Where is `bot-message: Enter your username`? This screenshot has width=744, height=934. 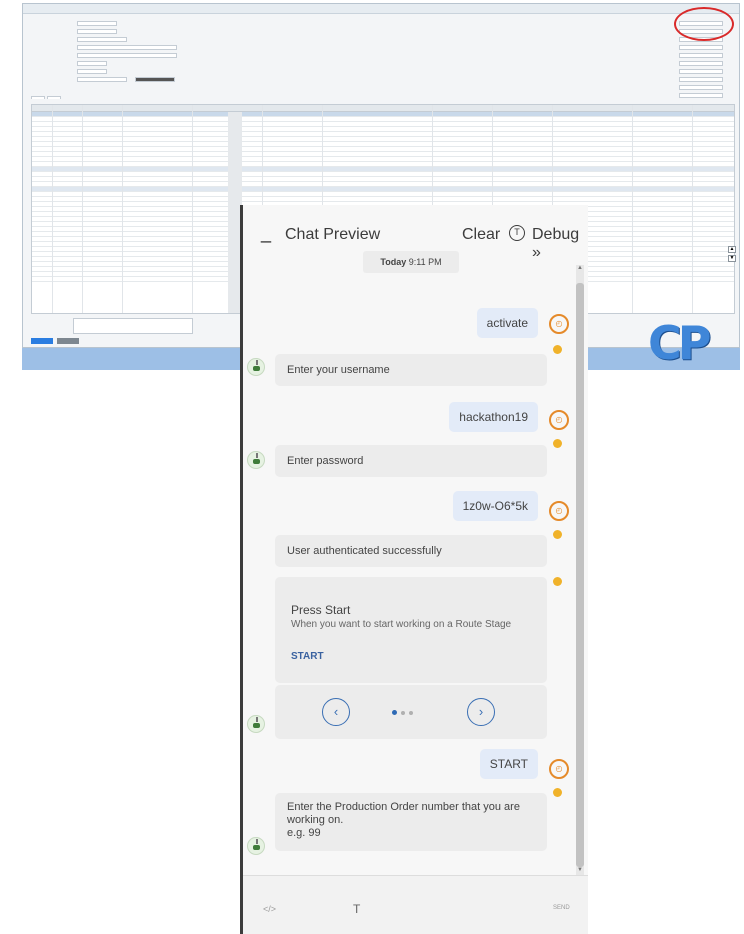
bot-message: Enter your username is located at coordinates (411, 370).